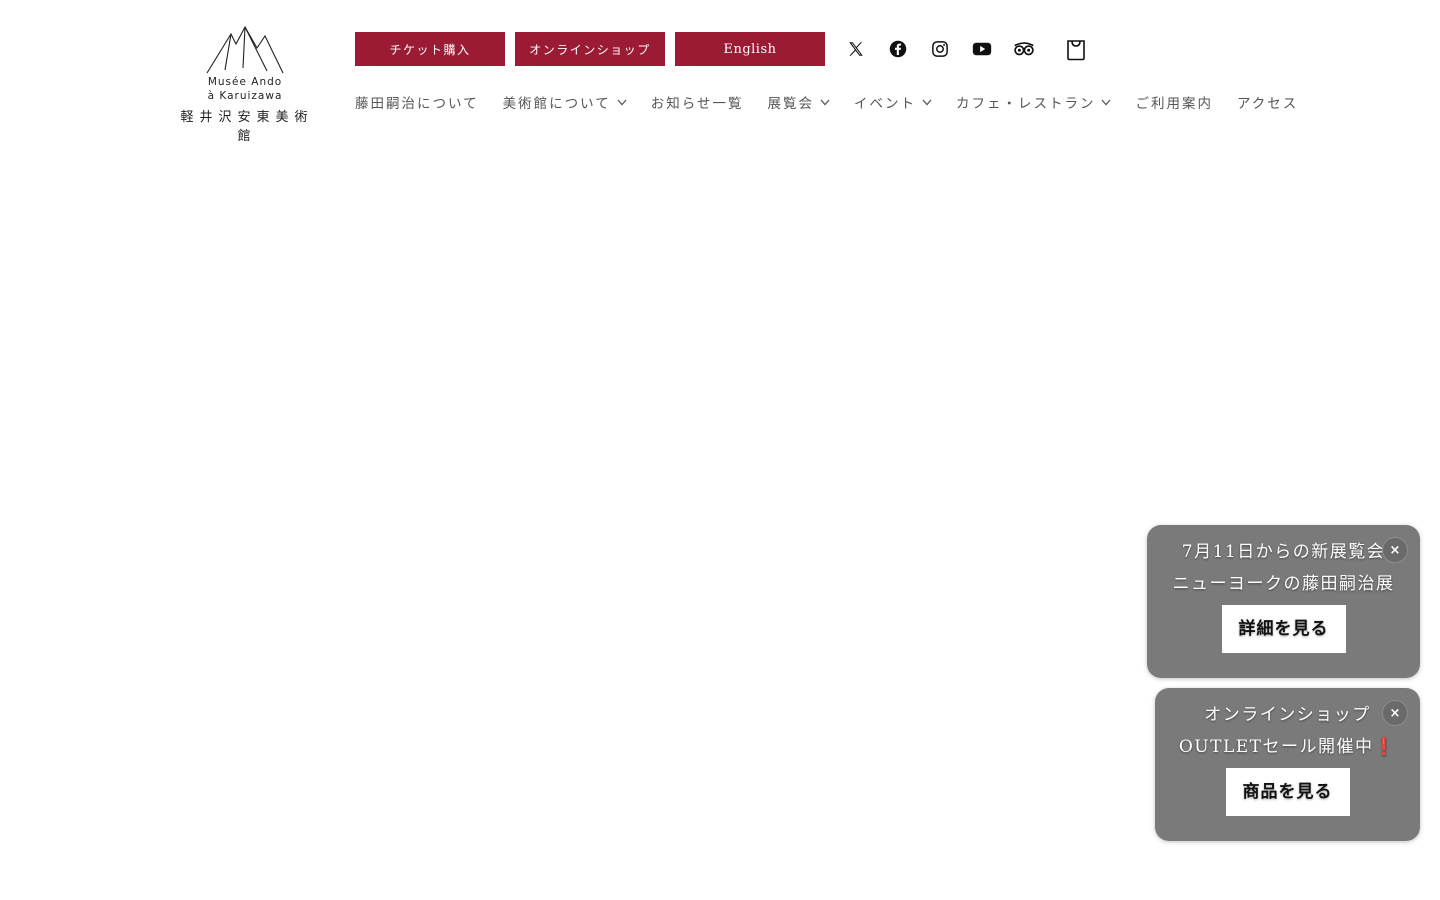 This screenshot has width=1440, height=900. Describe the element at coordinates (1287, 747) in the screenshot. I see `popup-line-2: OUTLETセール開催中❗` at that location.